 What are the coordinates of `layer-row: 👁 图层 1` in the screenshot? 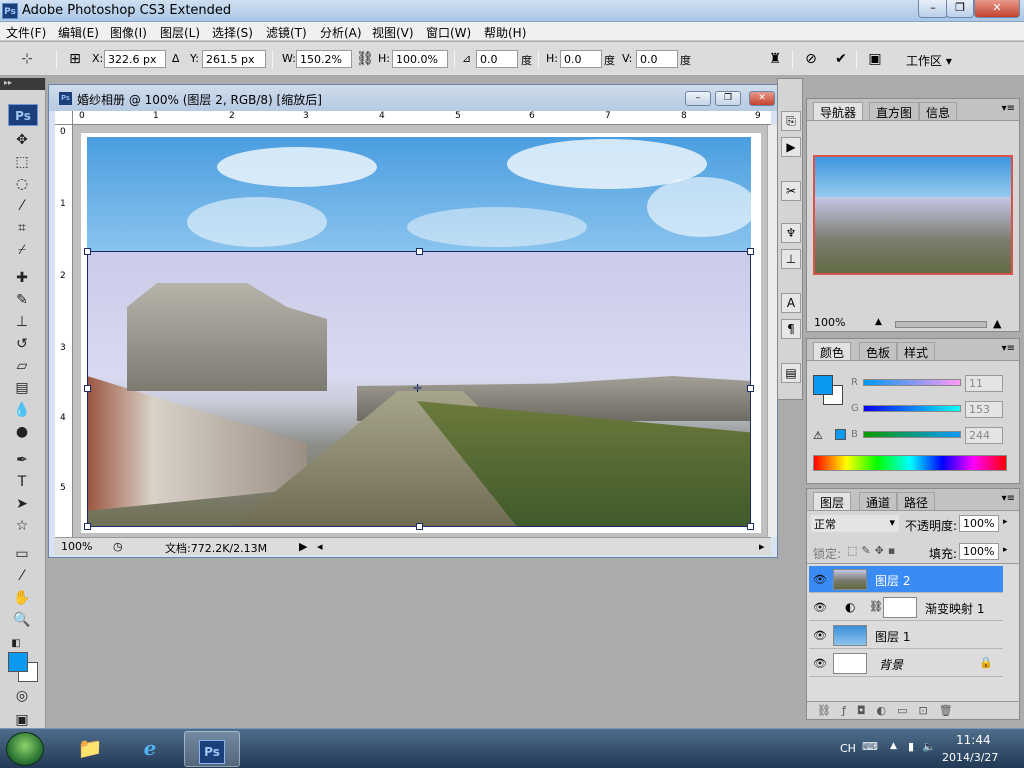 It's located at (906, 635).